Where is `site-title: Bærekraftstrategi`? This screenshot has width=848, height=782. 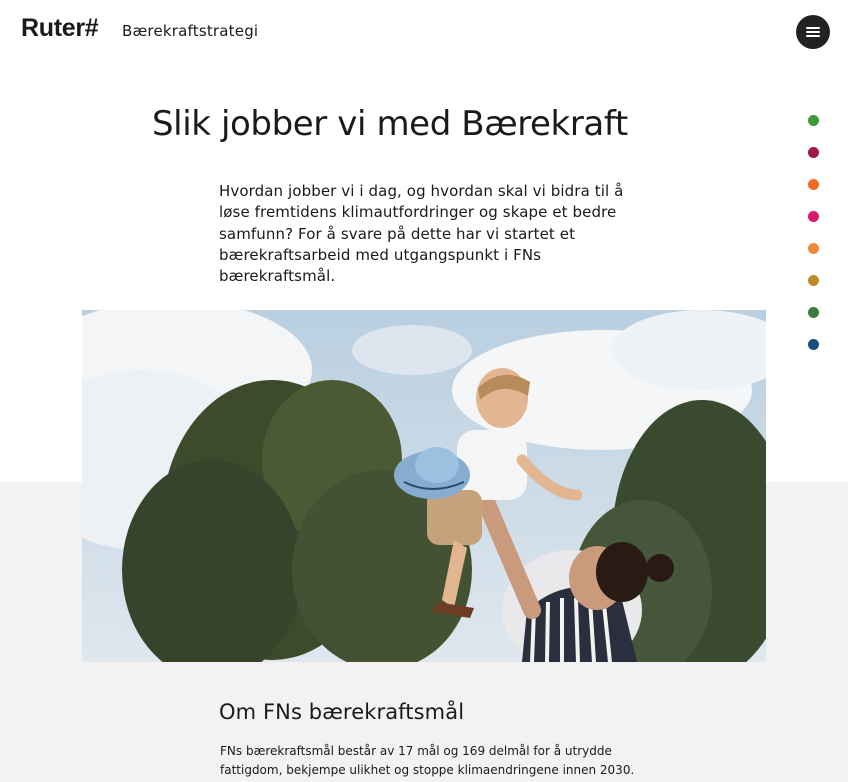
site-title: Bærekraftstrategi is located at coordinates (190, 31).